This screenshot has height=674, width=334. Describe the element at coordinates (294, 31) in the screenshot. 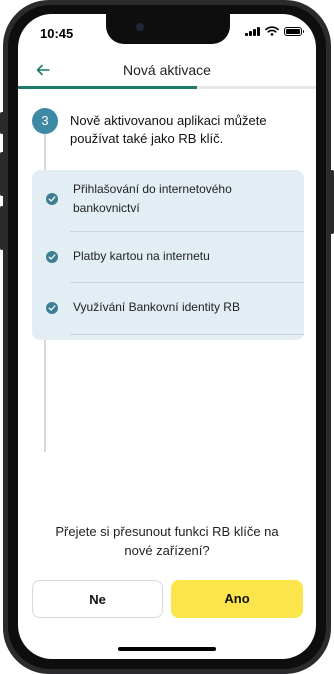

I see `battery-icon` at that location.